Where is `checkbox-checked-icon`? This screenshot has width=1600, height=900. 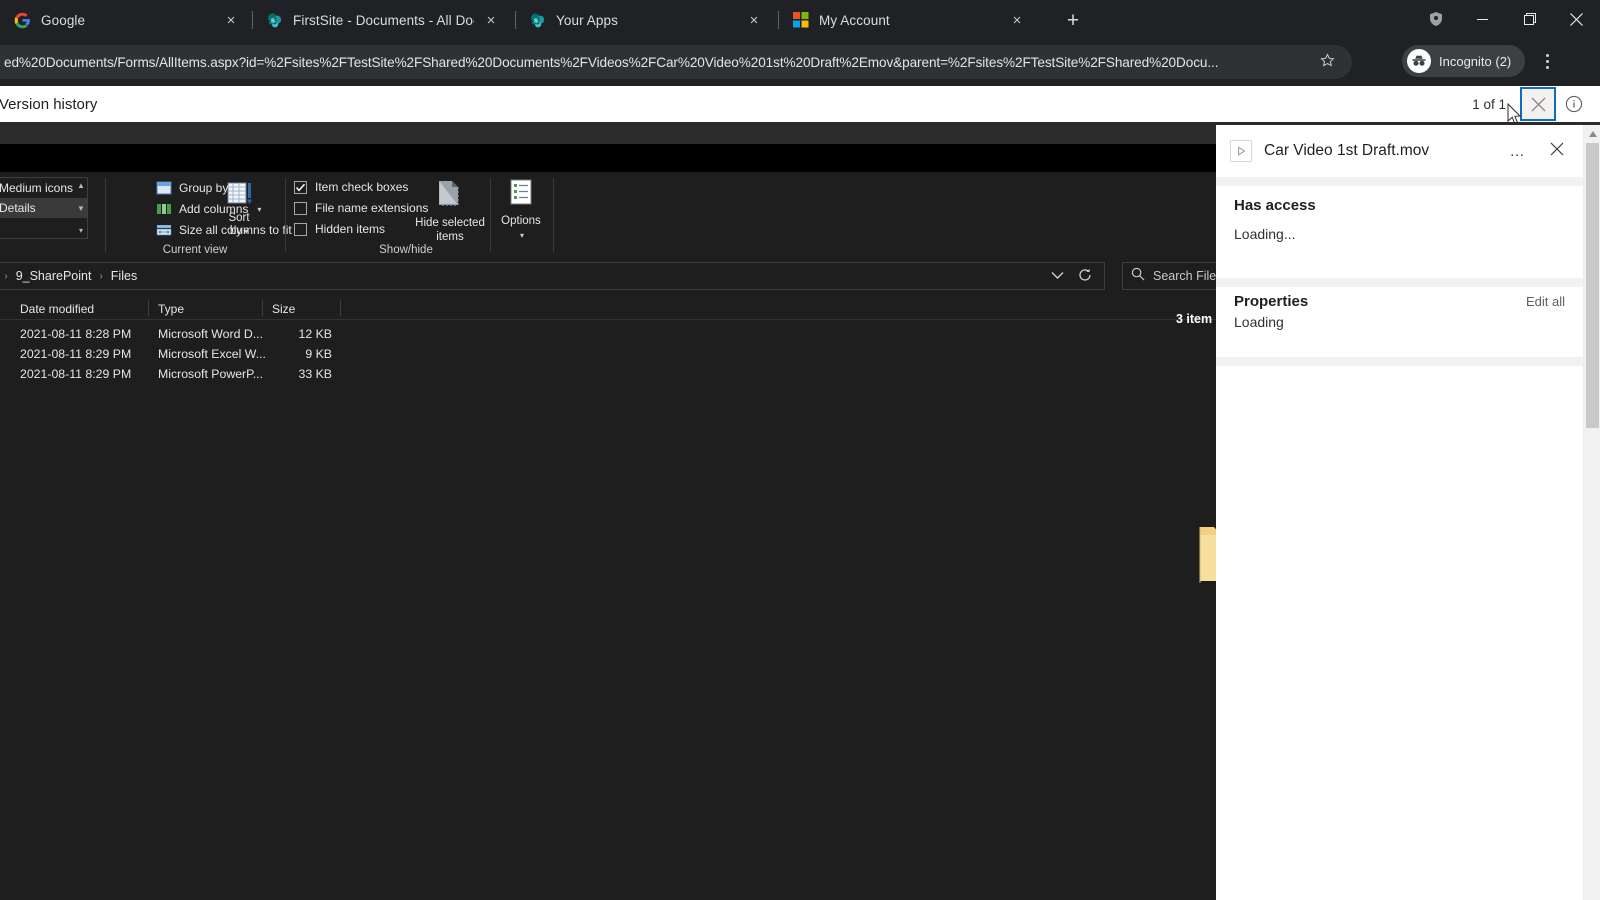
checkbox-checked-icon is located at coordinates (300, 187).